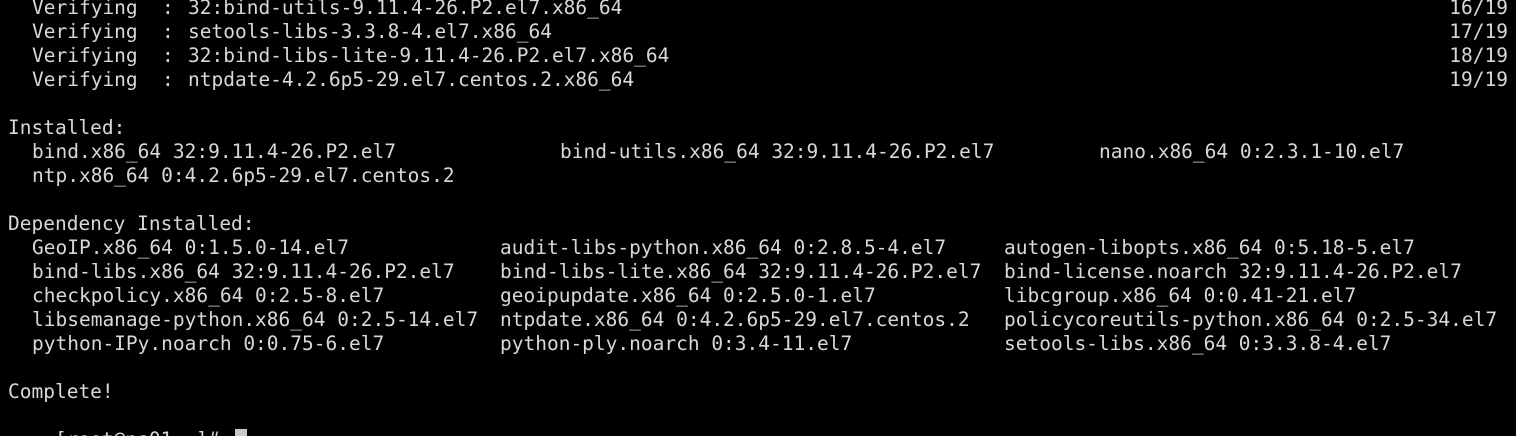  Describe the element at coordinates (405, 9) in the screenshot. I see `verify-package: 32:bind-utils-9.11.4-26.P2.el7.x86_64` at that location.